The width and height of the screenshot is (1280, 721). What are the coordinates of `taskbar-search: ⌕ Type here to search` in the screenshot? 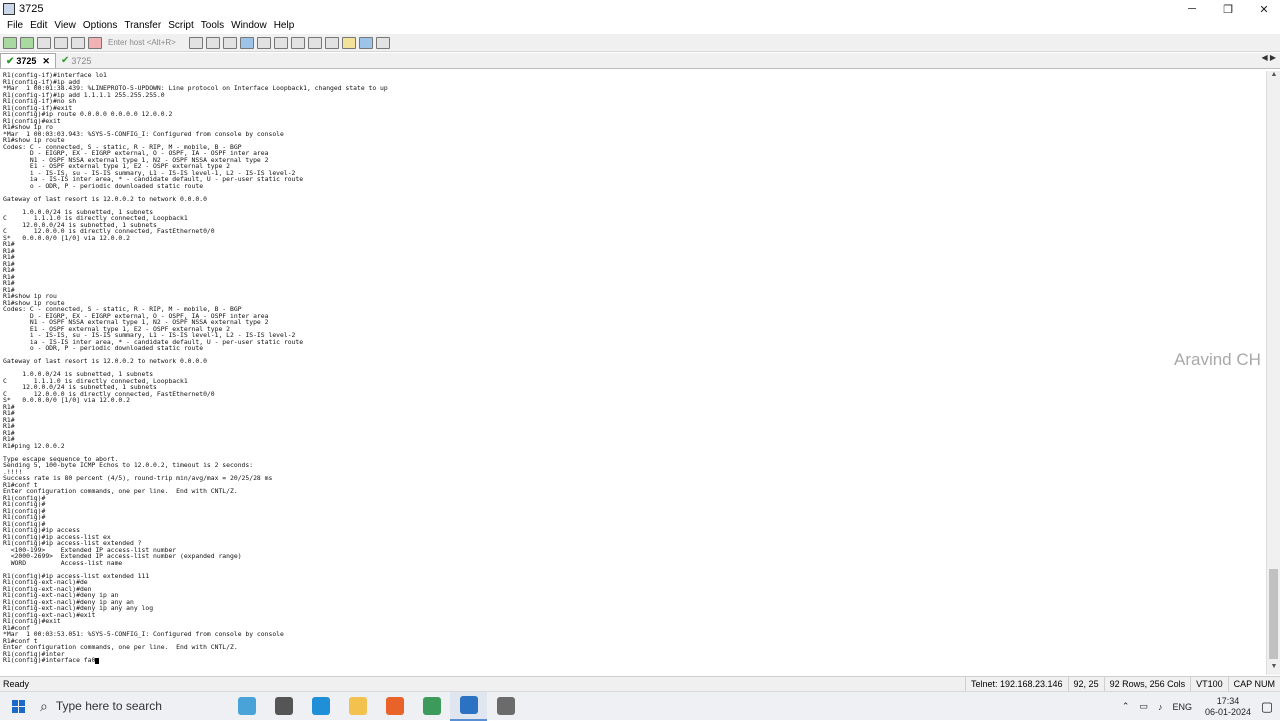 It's located at (116, 706).